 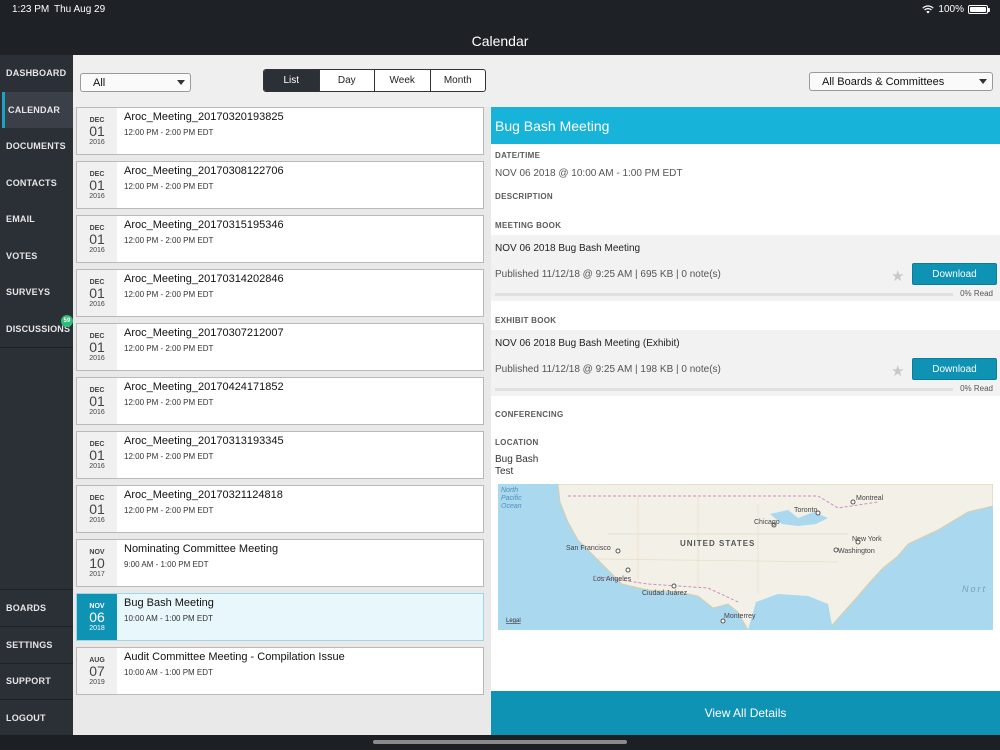 What do you see at coordinates (97, 670) in the screenshot?
I see `event-day: 07` at bounding box center [97, 670].